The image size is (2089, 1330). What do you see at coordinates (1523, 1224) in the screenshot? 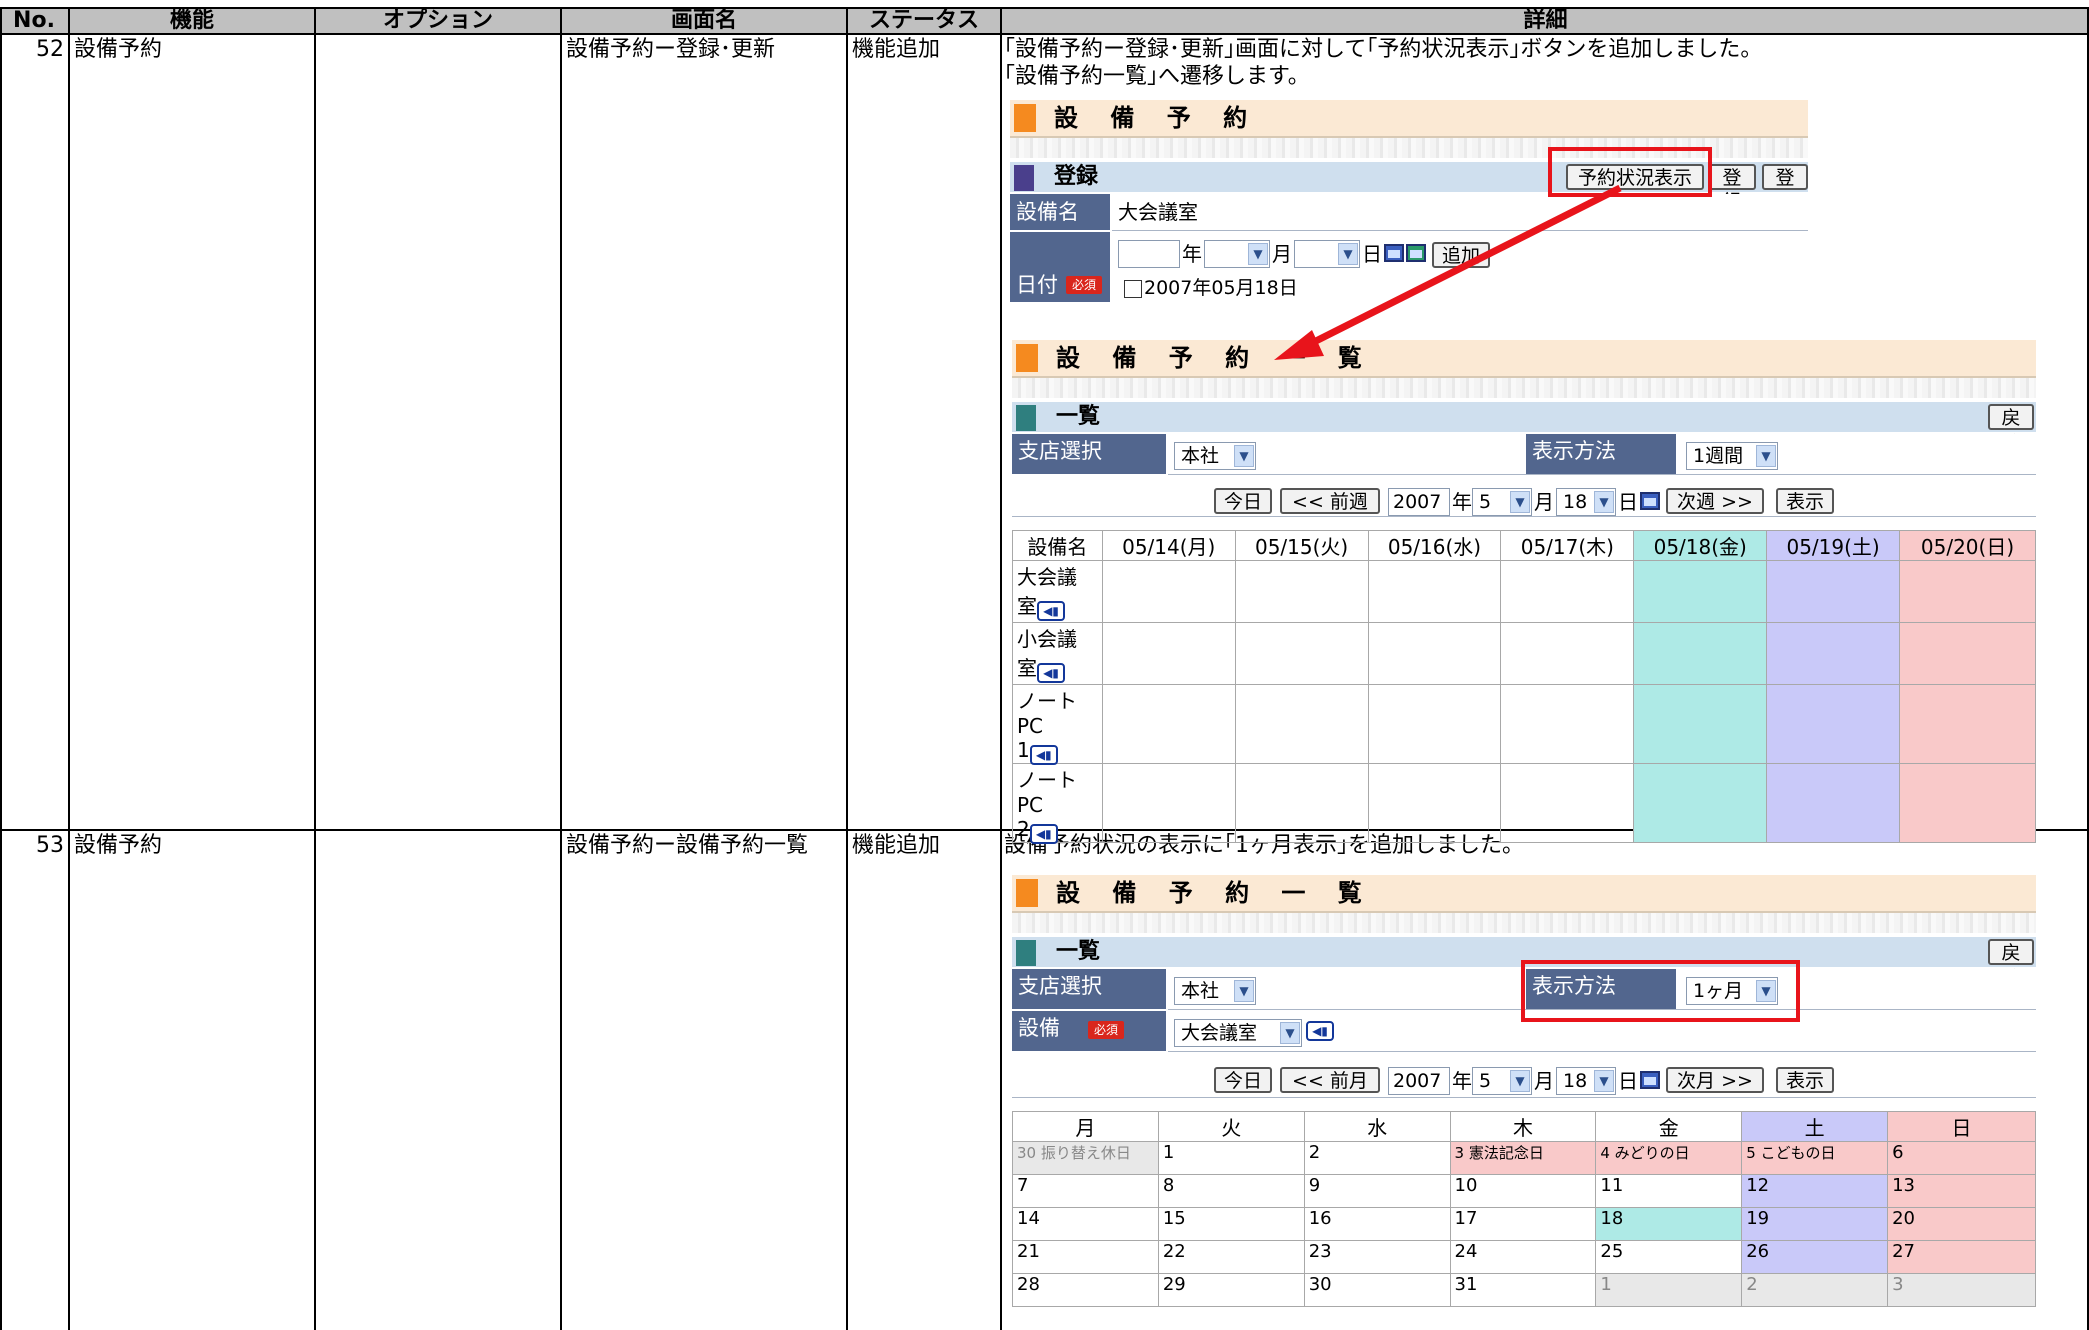
I see `calendar-day: 17` at bounding box center [1523, 1224].